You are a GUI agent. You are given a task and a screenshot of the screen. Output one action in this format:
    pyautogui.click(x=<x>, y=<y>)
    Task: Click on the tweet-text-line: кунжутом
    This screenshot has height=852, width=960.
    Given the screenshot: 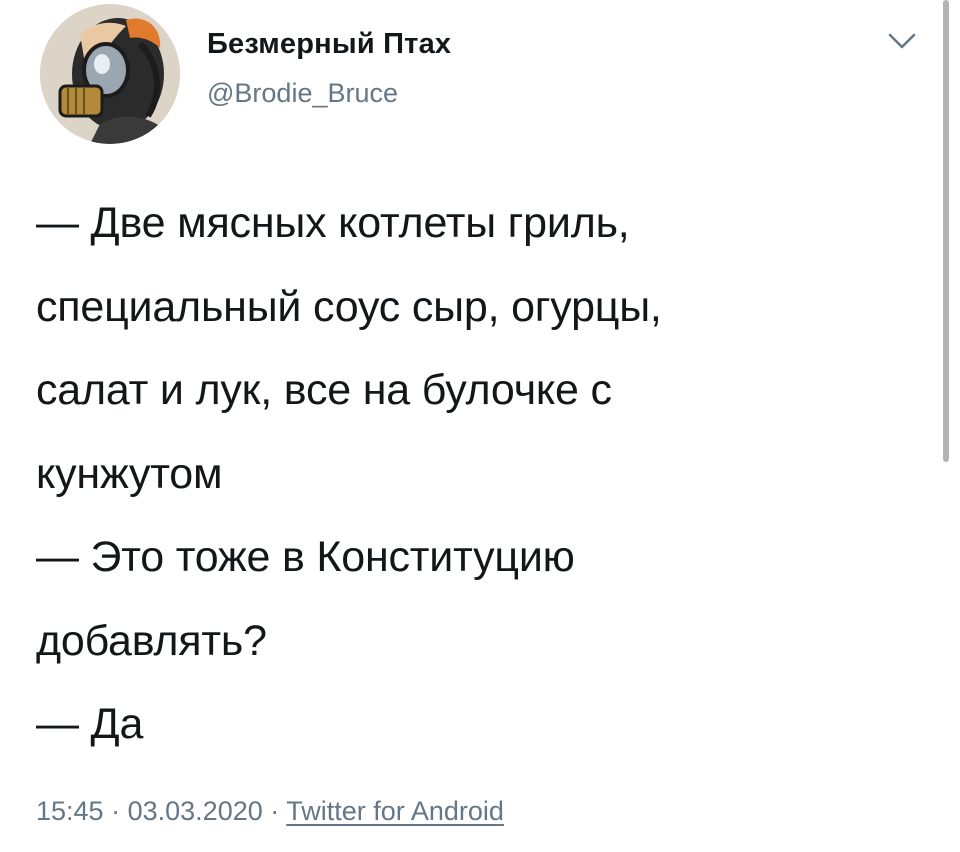 What is the action you would take?
    pyautogui.click(x=129, y=473)
    